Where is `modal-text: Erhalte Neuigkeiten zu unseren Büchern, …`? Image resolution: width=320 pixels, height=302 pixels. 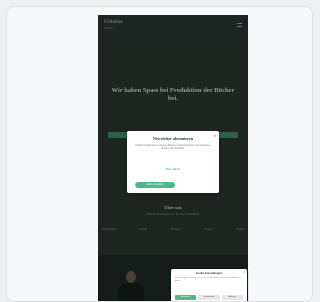 modal-text: Erhalte Neuigkeiten zu unseren Büchern, … is located at coordinates (173, 147).